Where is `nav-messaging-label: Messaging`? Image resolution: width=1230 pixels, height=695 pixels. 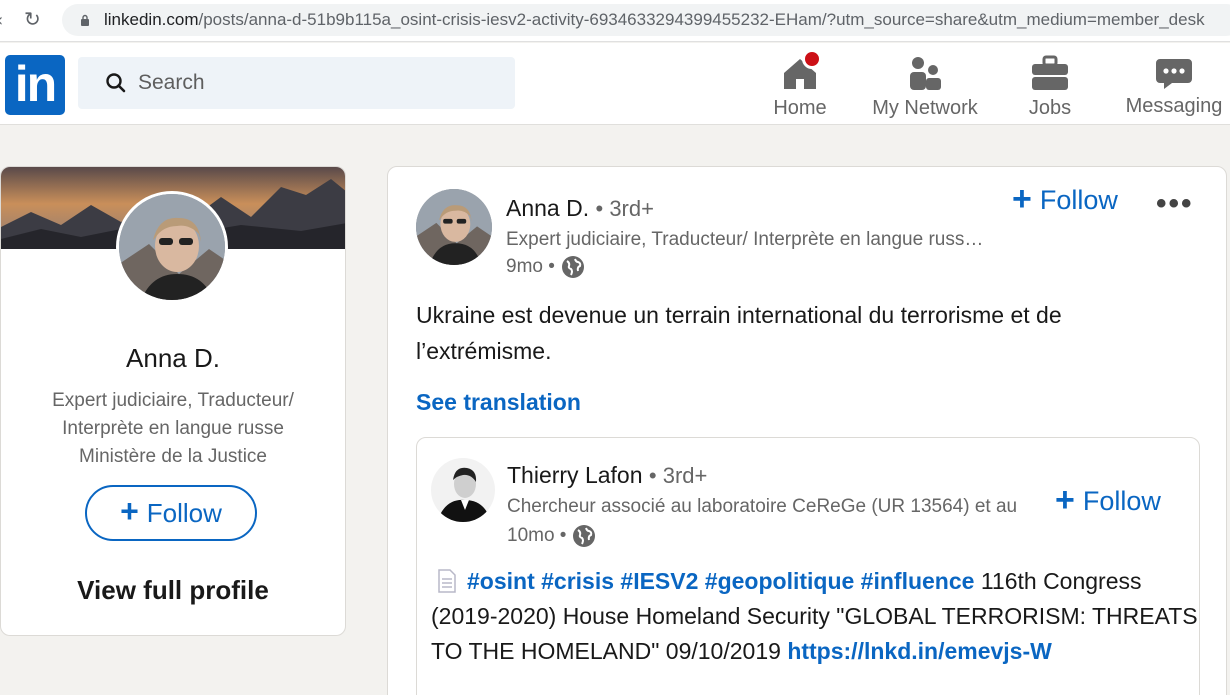 nav-messaging-label: Messaging is located at coordinates (1174, 106).